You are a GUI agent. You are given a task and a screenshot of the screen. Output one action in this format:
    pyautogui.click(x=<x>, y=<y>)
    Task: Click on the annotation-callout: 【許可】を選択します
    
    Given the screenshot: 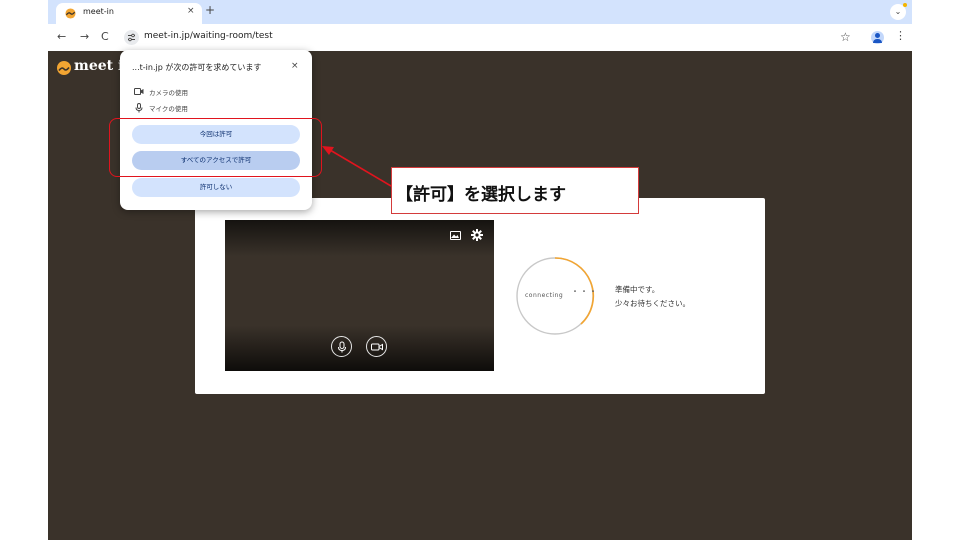 What is the action you would take?
    pyautogui.click(x=515, y=190)
    